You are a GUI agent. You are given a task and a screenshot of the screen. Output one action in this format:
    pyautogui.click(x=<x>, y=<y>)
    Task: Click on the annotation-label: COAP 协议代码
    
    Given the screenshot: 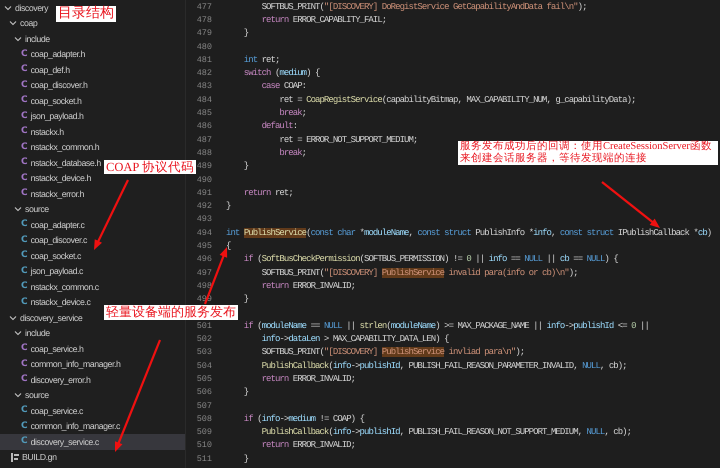 What is the action you would take?
    pyautogui.click(x=150, y=167)
    